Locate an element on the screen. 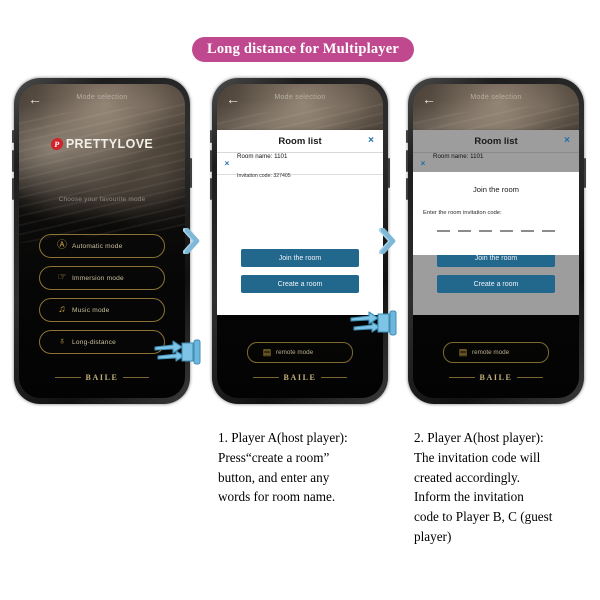 The height and width of the screenshot is (600, 600). mode-label-long-distance: Long-distance is located at coordinates (94, 342).